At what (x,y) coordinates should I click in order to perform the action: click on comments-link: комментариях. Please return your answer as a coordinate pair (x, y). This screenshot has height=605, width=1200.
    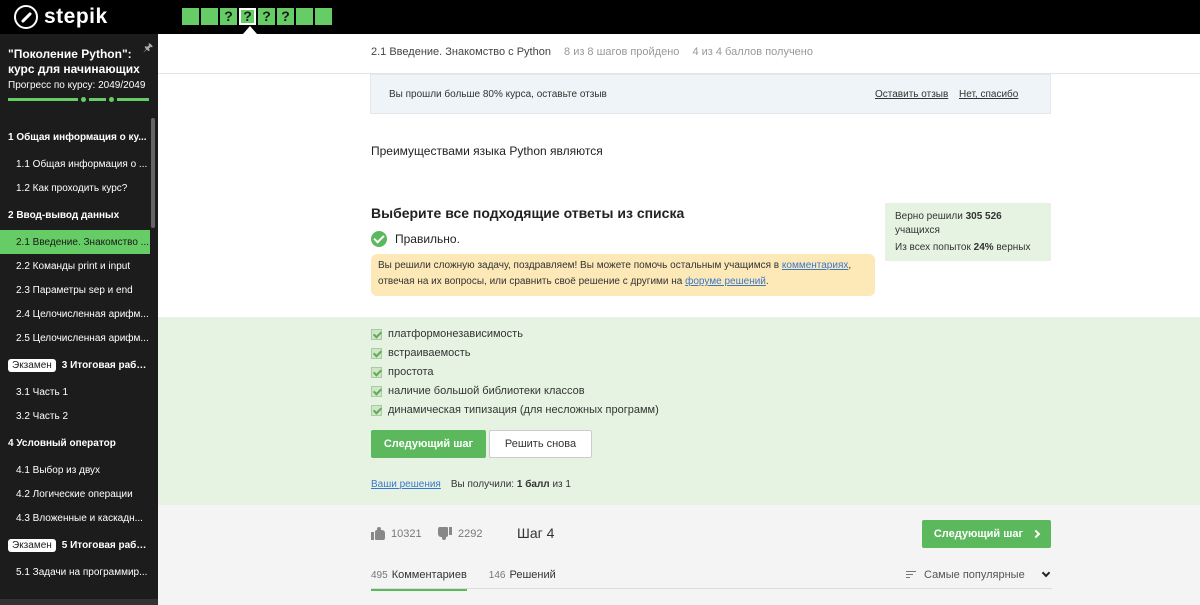
    Looking at the image, I should click on (815, 265).